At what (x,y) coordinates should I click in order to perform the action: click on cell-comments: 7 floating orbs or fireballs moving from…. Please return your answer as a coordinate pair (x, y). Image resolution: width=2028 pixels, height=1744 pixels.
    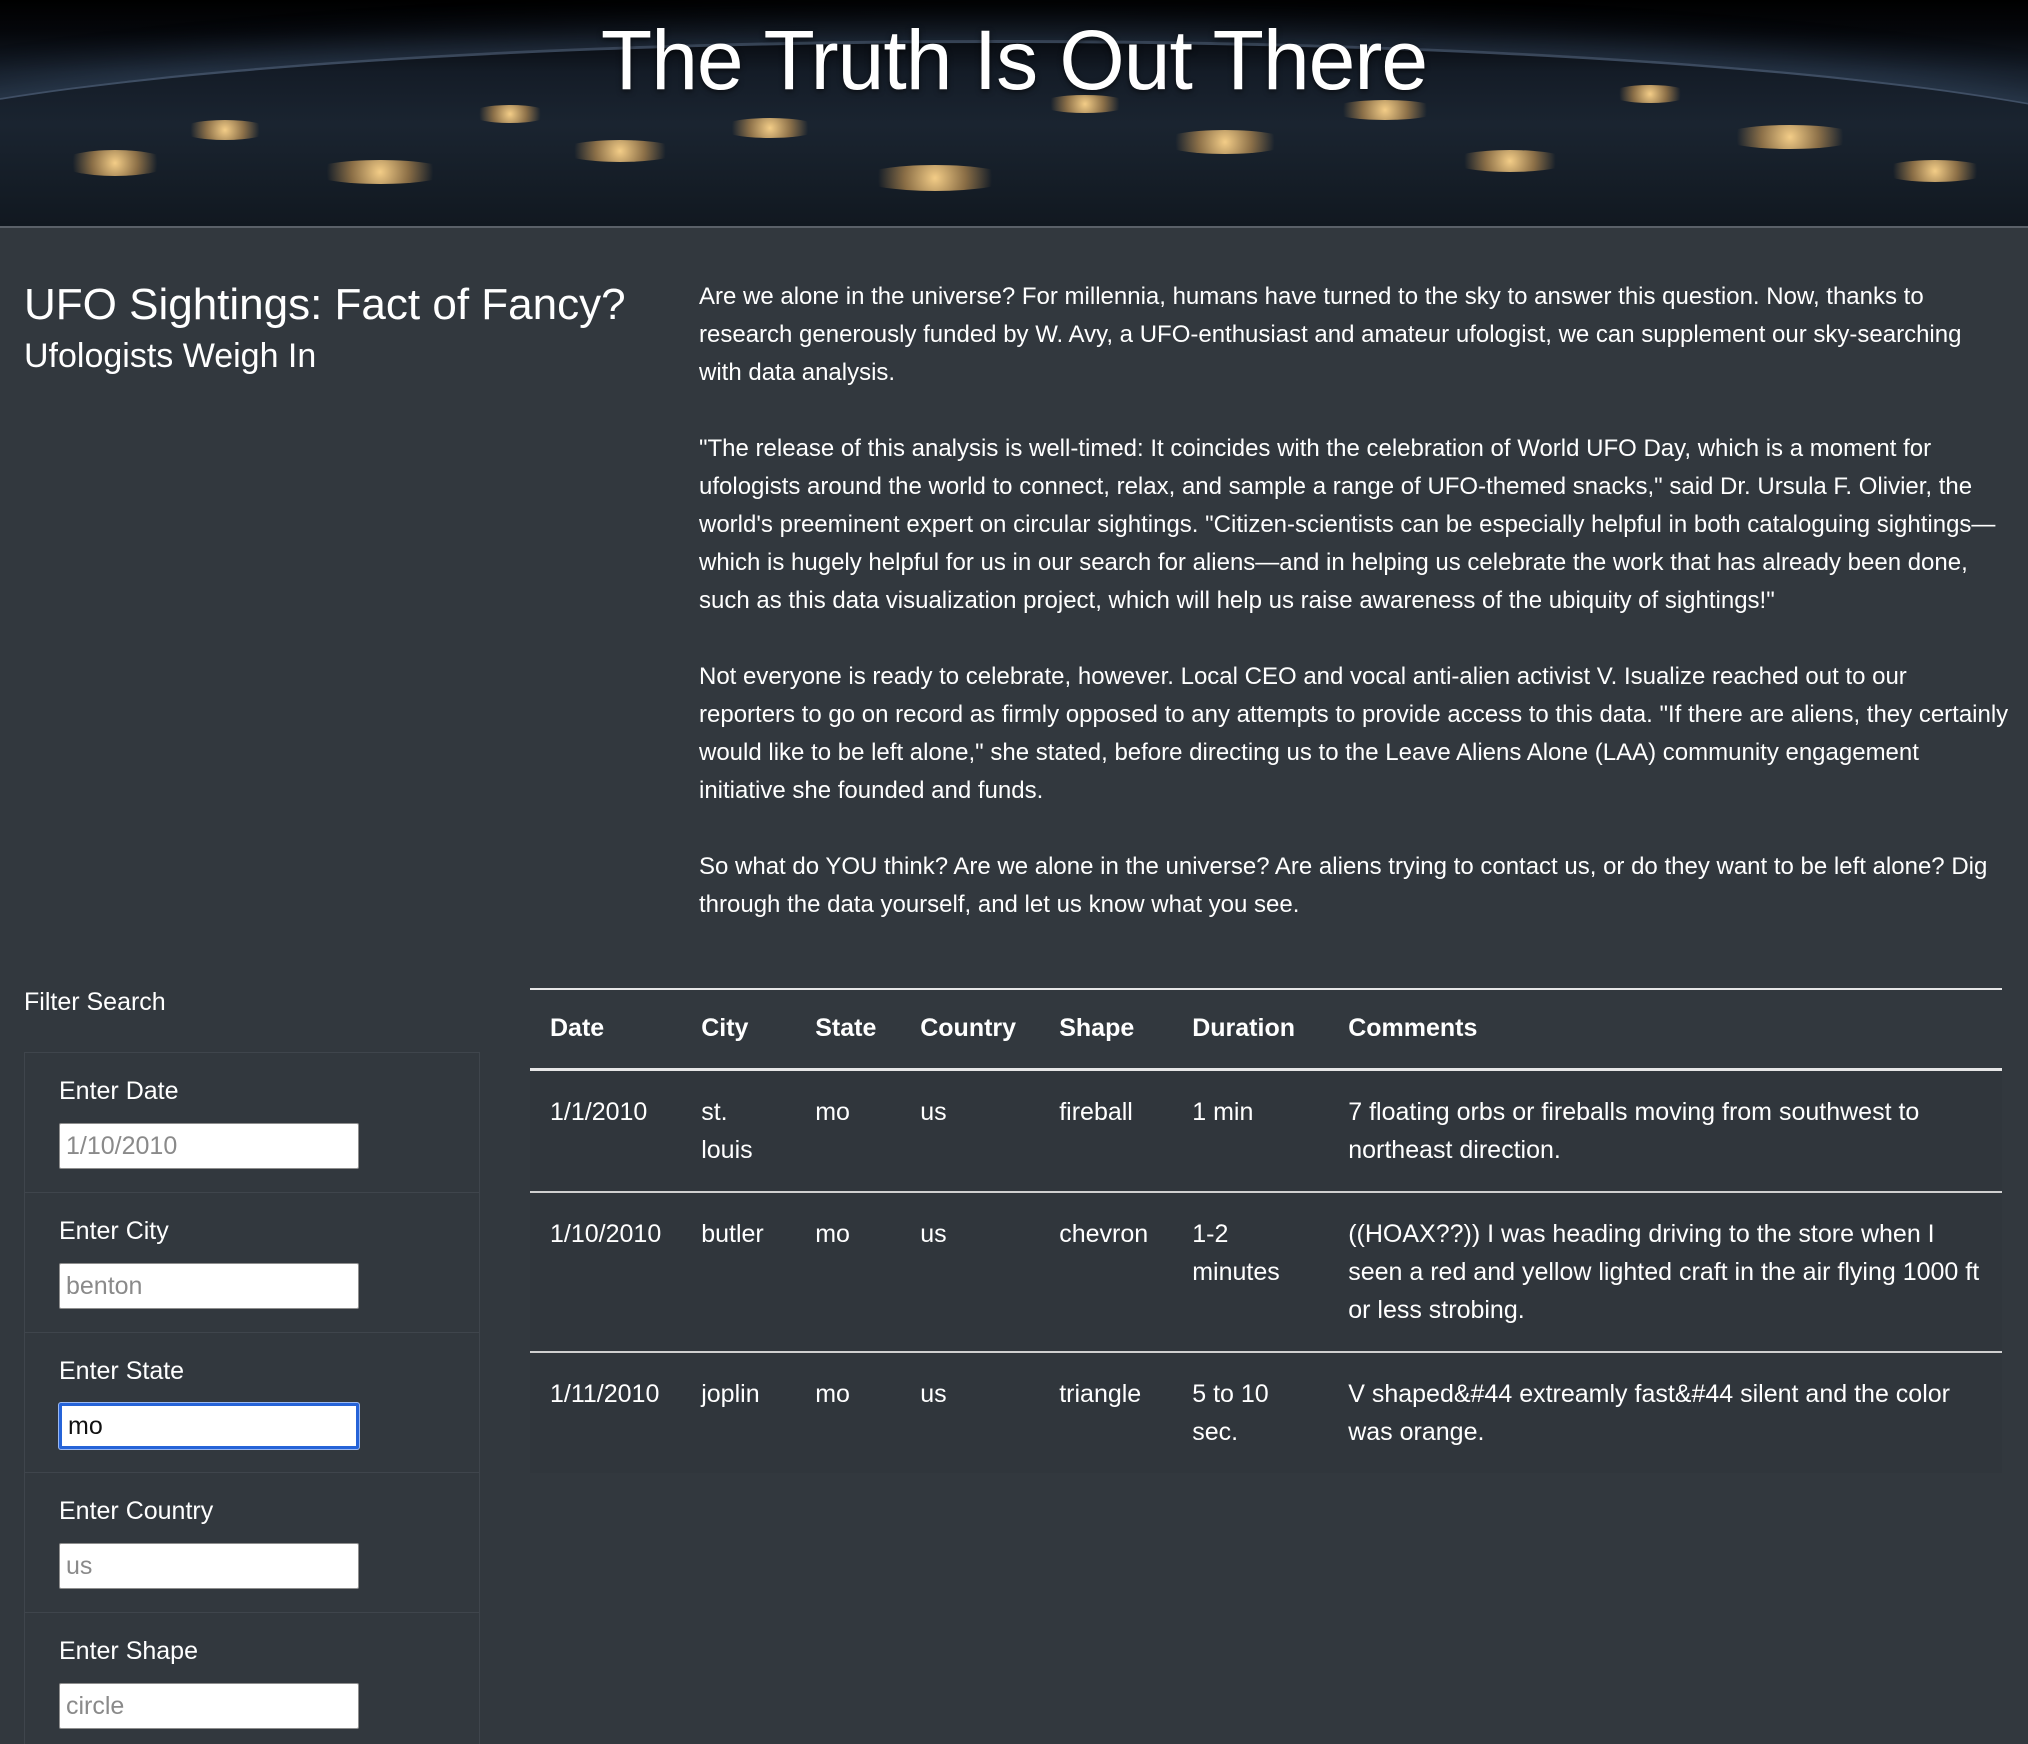
    Looking at the image, I should click on (1665, 1131).